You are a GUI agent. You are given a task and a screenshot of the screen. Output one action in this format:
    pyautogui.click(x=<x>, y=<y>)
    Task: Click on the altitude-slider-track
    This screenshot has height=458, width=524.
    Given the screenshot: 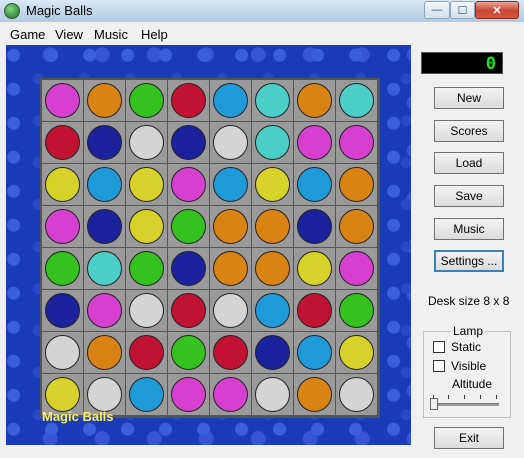 What is the action you would take?
    pyautogui.click(x=466, y=404)
    